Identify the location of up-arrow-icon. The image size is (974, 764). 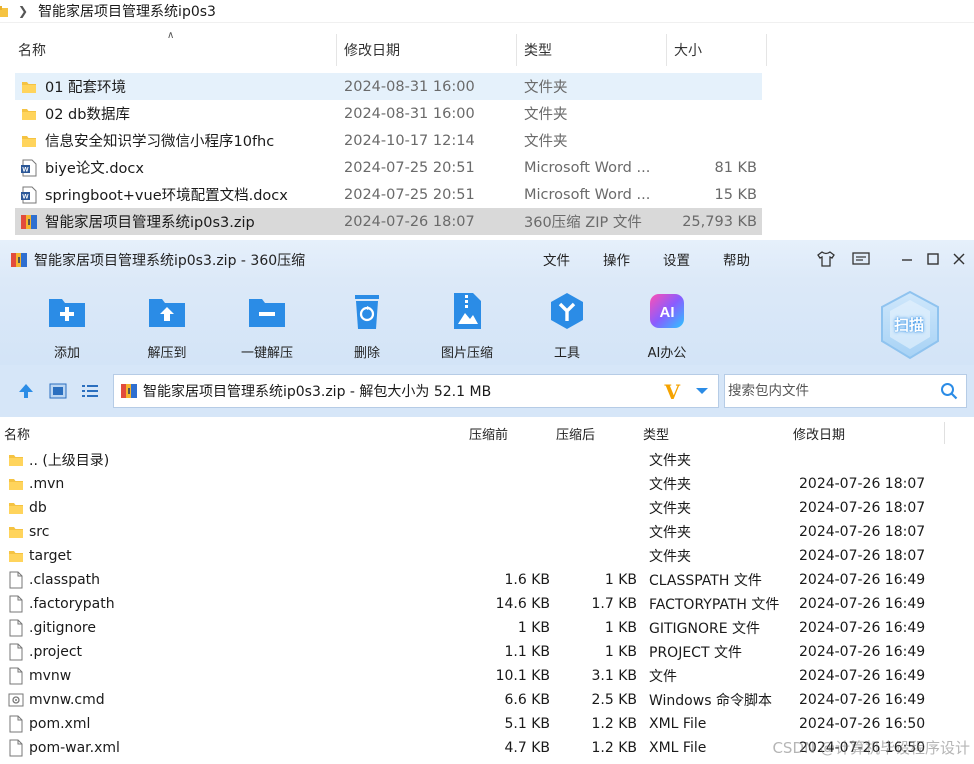
(26, 391).